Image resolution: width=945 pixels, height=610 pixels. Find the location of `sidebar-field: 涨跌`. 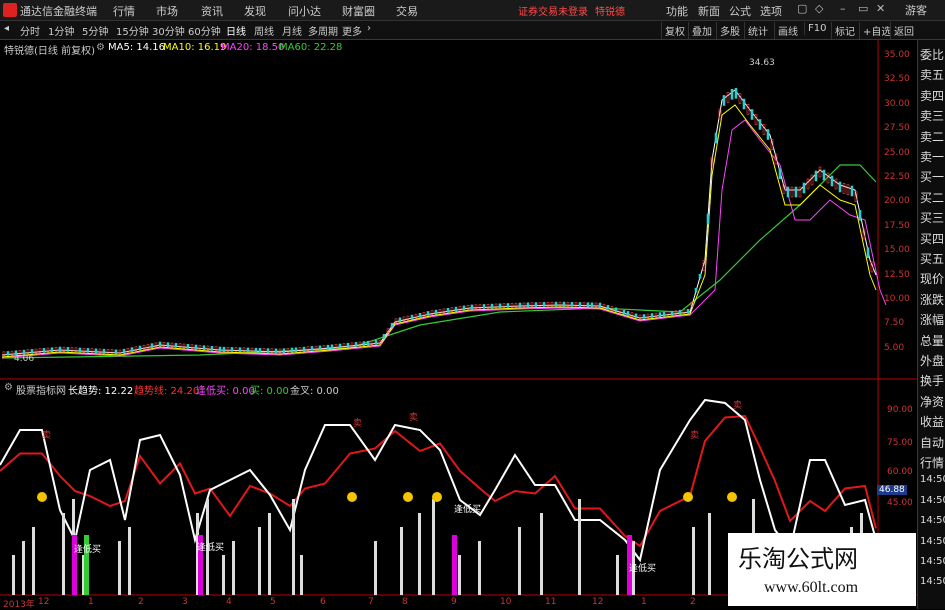

sidebar-field: 涨跌 is located at coordinates (932, 299).